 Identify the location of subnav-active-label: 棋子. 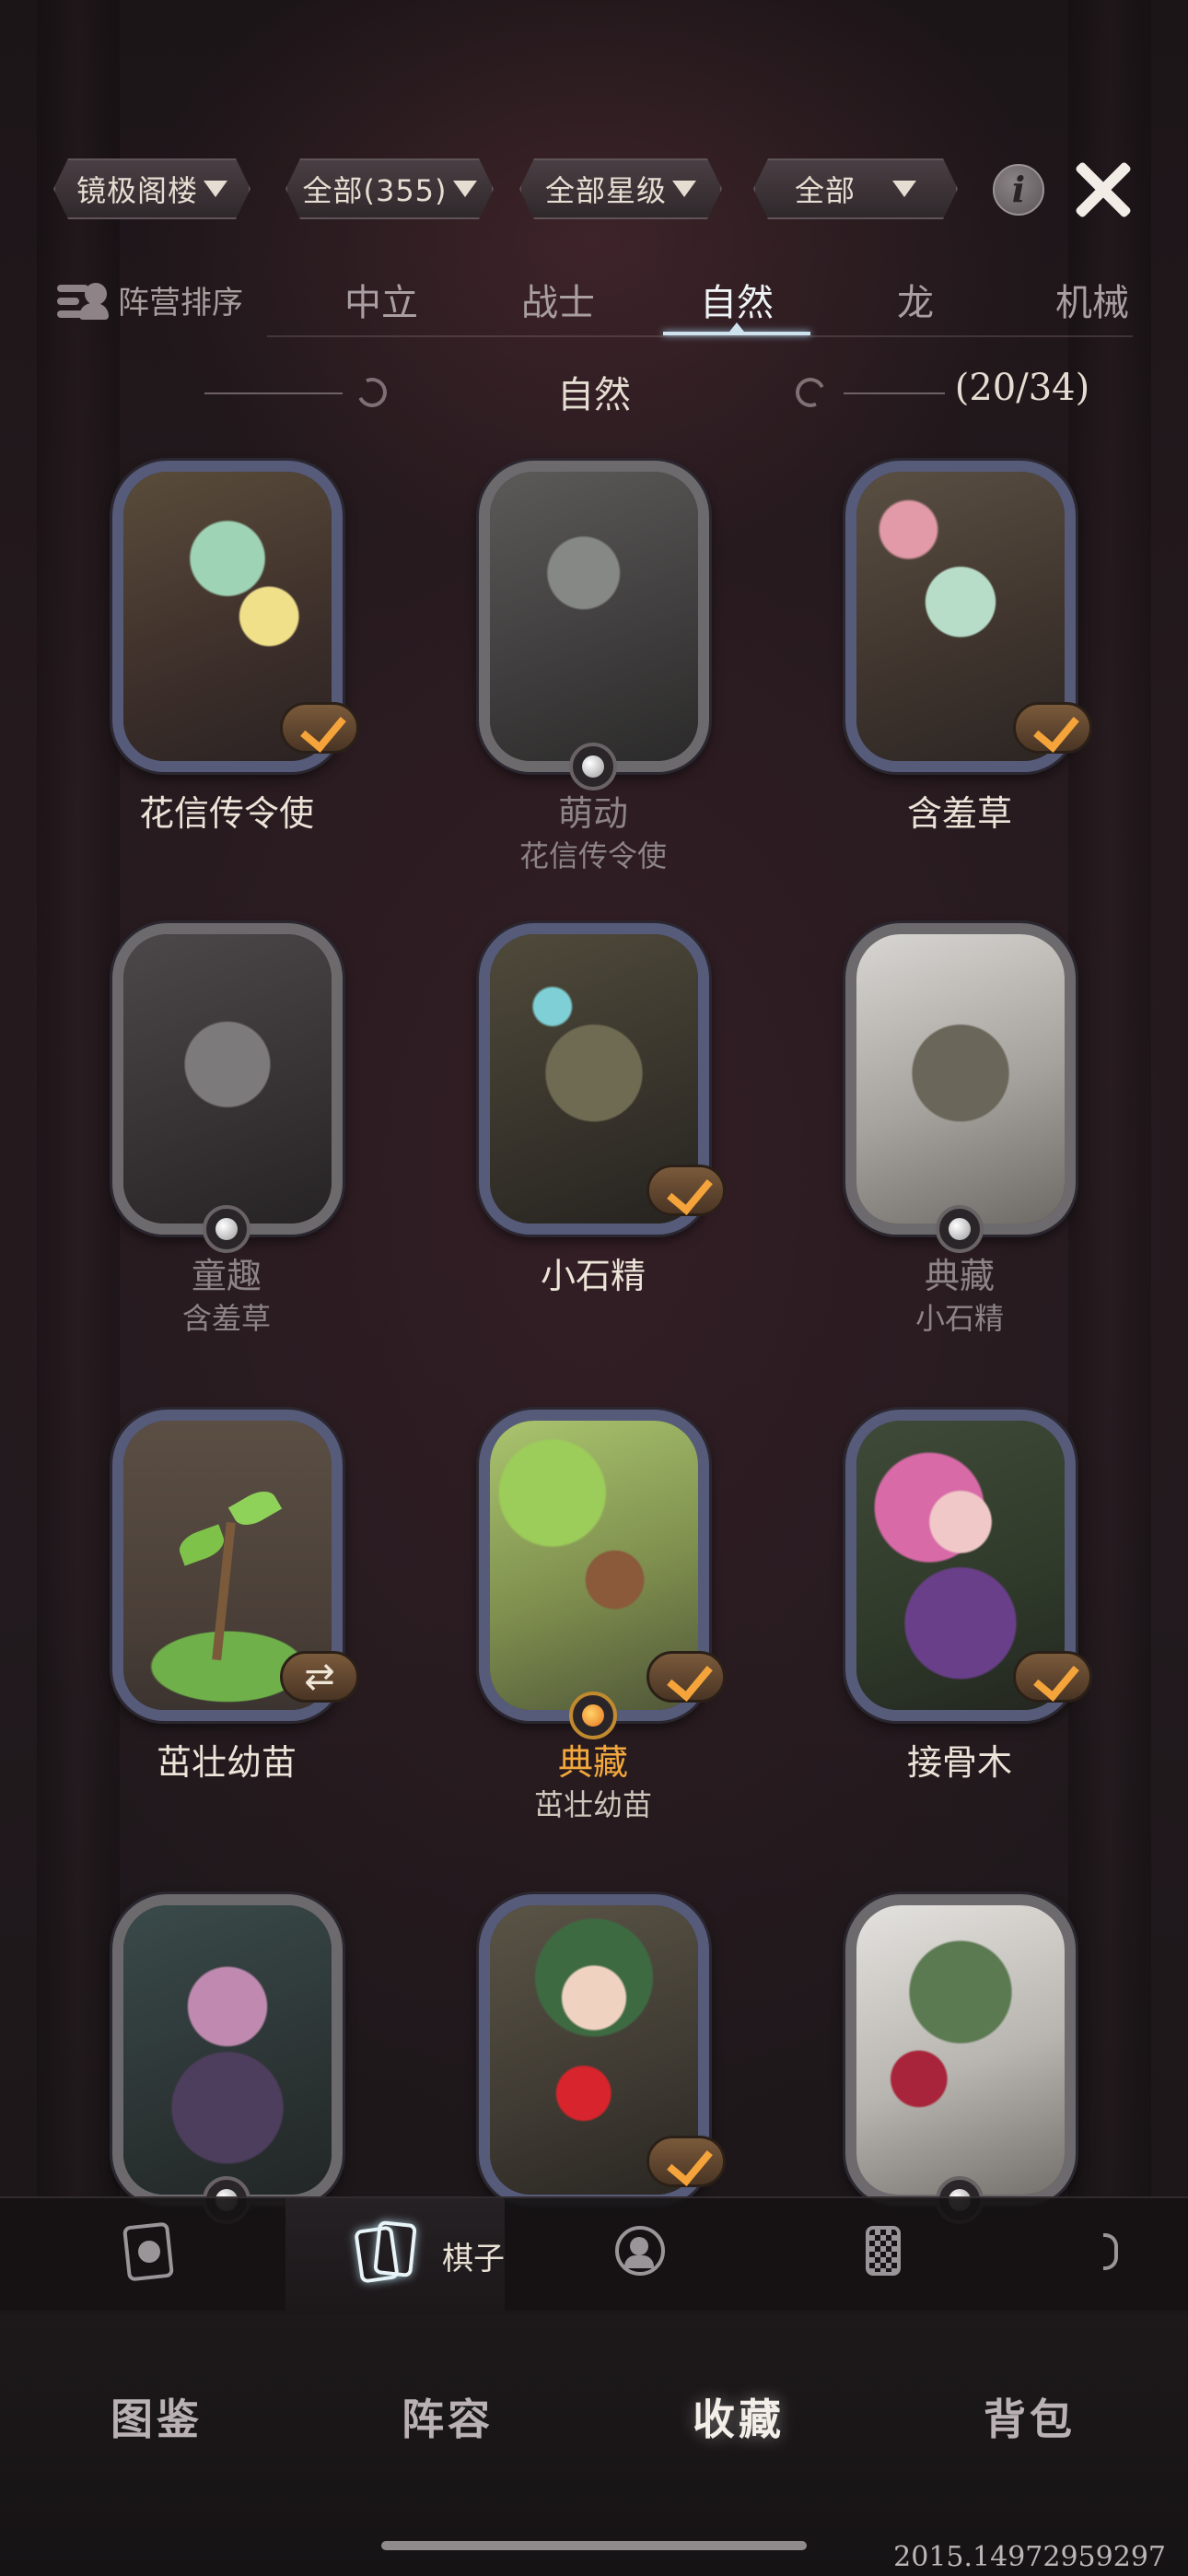
(473, 2259).